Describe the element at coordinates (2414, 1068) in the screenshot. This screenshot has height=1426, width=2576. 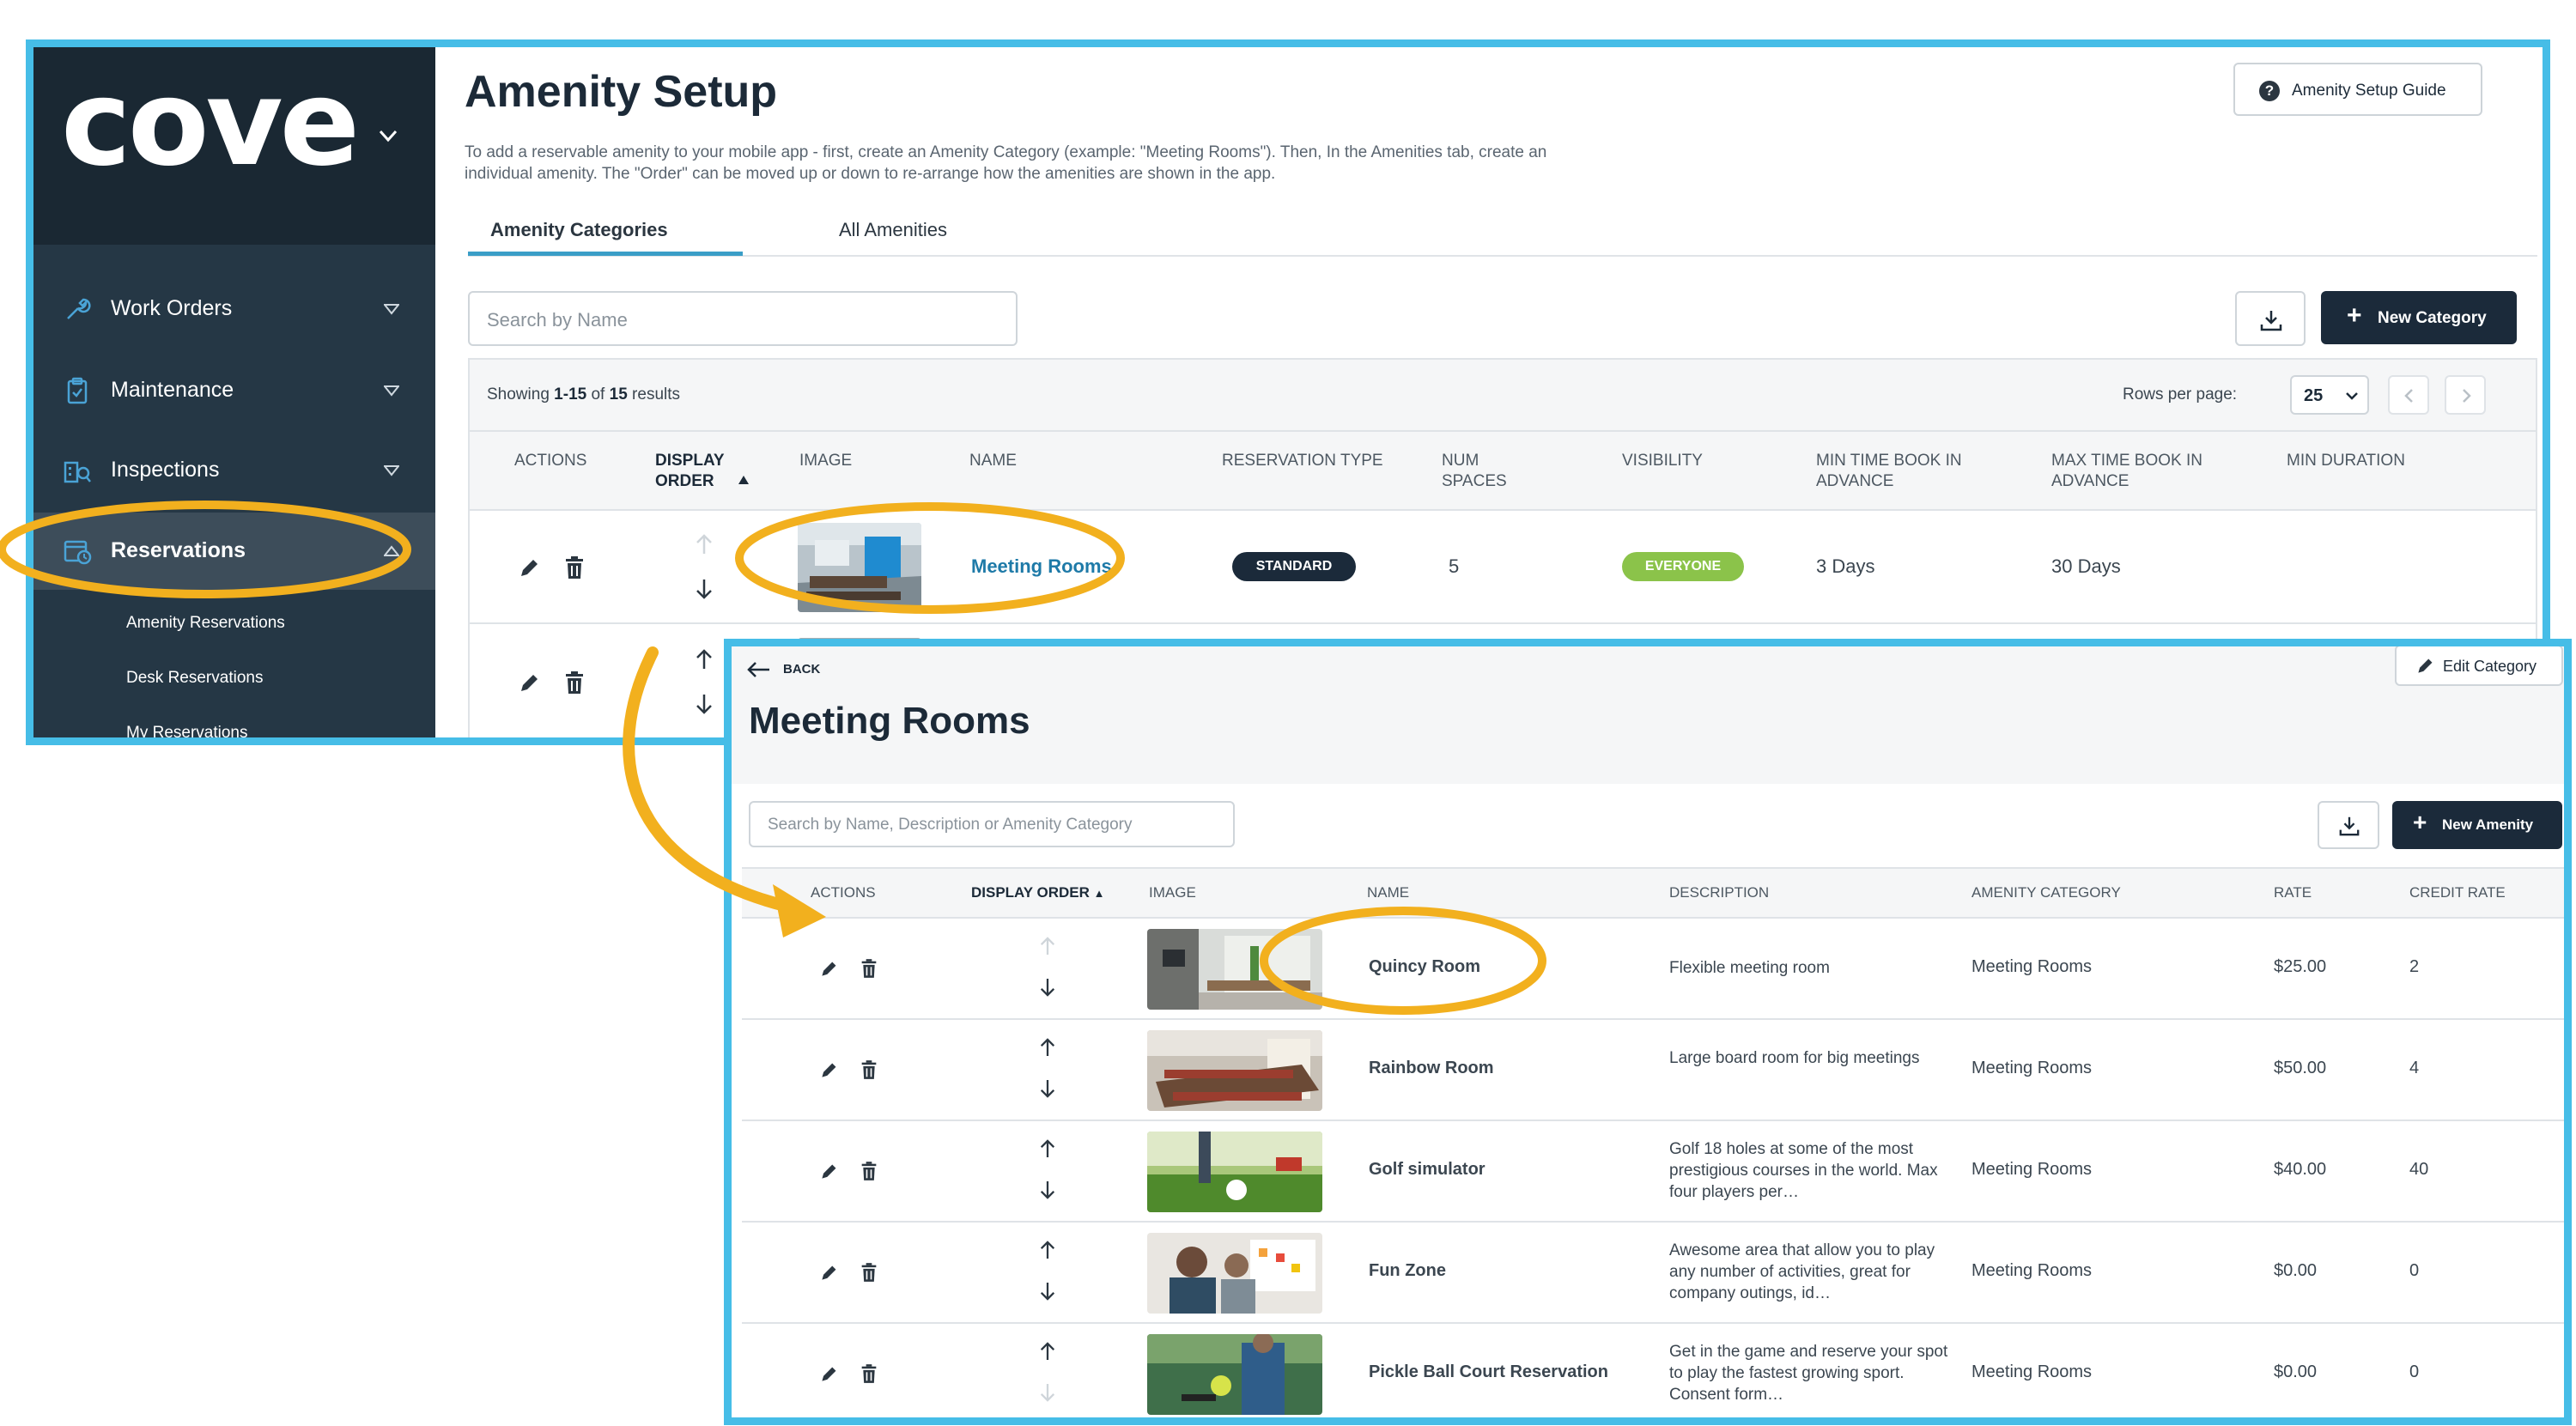
I see `amenity-credit-rate: 4` at that location.